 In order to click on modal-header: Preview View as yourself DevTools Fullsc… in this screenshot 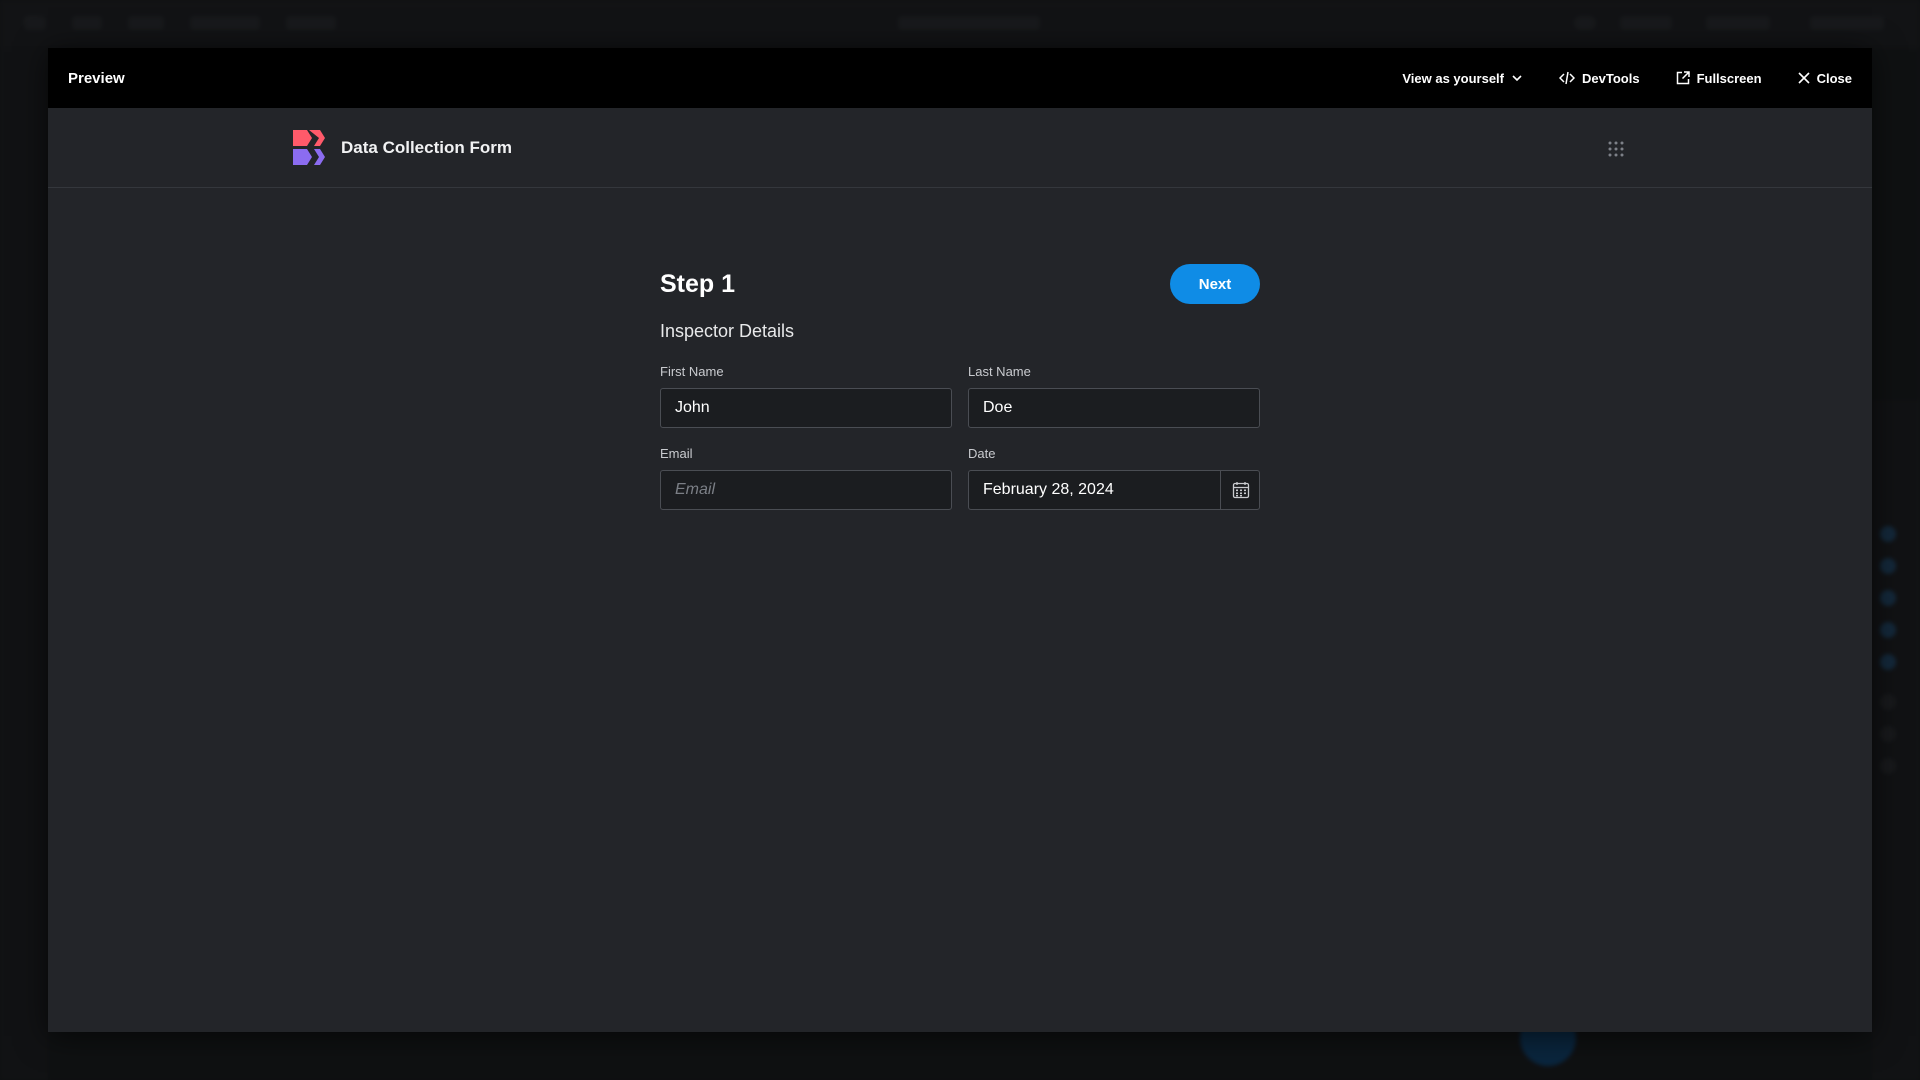, I will do `click(960, 78)`.